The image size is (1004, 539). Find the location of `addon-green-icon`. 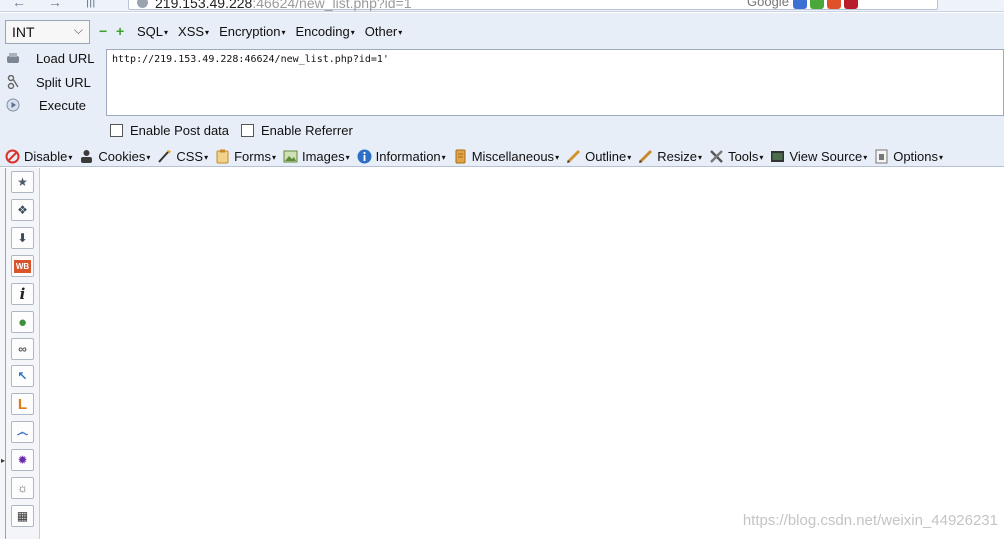

addon-green-icon is located at coordinates (817, 4).